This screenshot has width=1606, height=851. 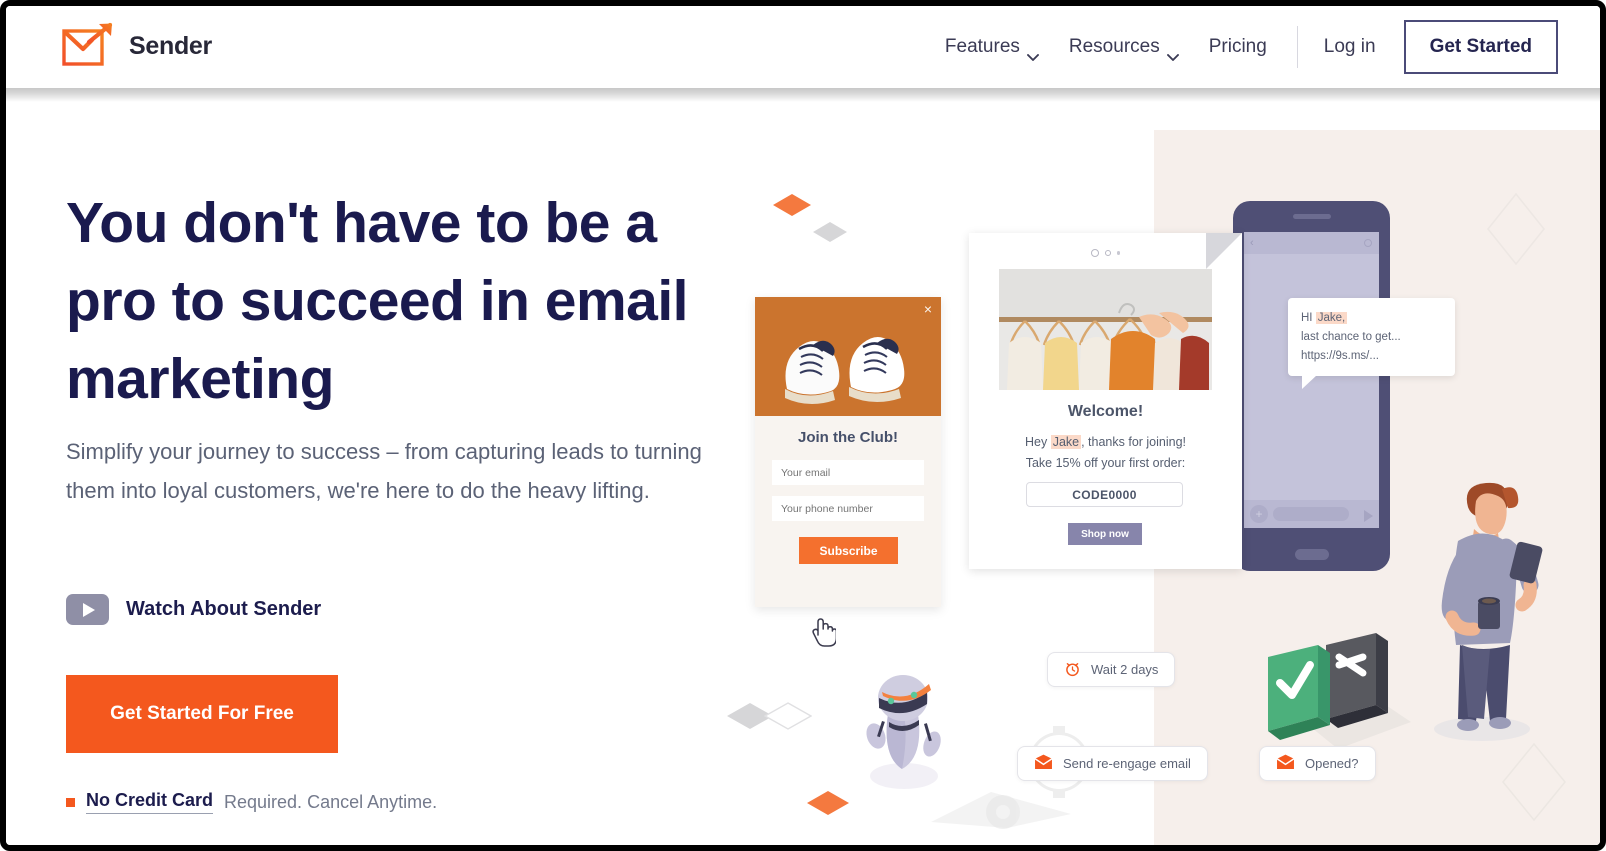 I want to click on phone-home-button, so click(x=1311, y=554).